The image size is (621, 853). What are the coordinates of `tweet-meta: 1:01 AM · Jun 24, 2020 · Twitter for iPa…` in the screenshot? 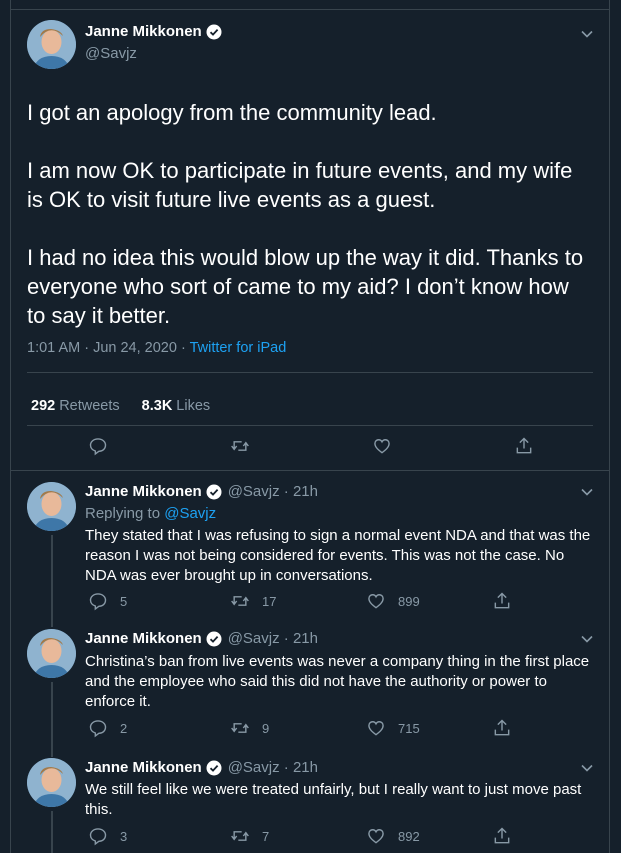 It's located at (156, 348).